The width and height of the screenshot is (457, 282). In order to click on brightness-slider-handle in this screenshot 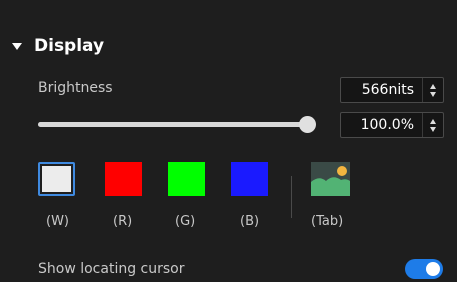, I will do `click(307, 124)`.